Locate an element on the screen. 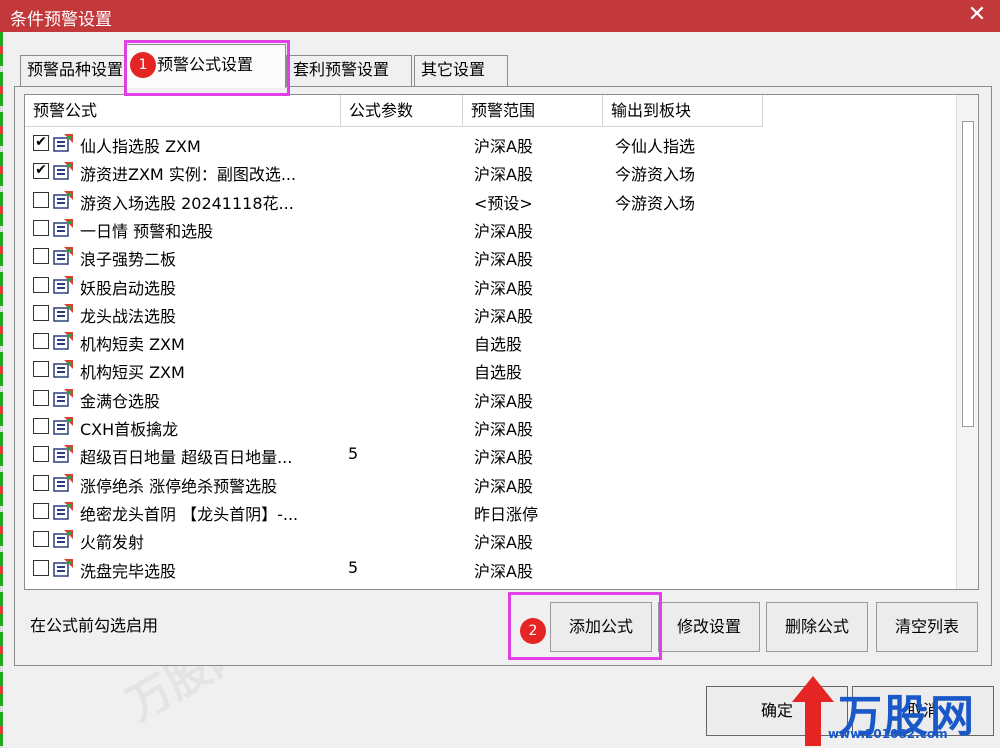 This screenshot has width=1000, height=748. table-row: 金满仓选股 沪深A股 is located at coordinates (490, 398).